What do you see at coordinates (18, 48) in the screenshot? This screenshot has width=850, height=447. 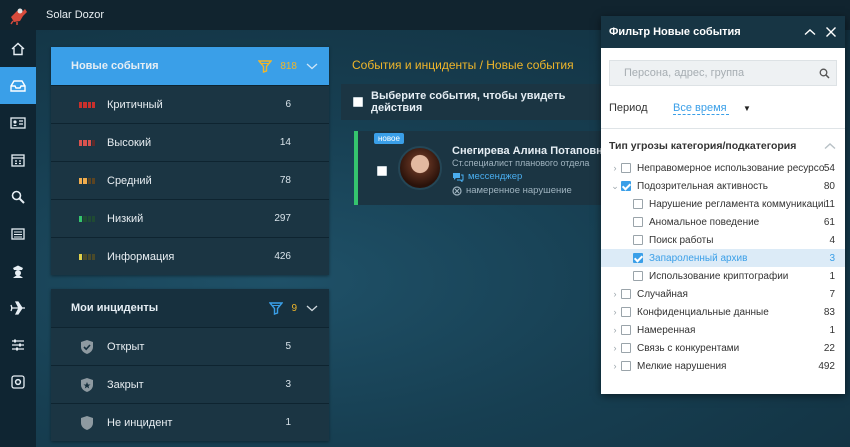 I see `nav-home` at bounding box center [18, 48].